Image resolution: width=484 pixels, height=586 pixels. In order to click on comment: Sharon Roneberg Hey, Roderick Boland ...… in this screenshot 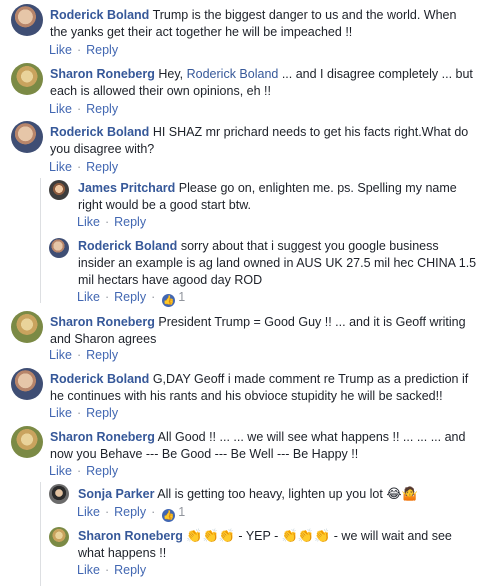, I will do `click(246, 91)`.